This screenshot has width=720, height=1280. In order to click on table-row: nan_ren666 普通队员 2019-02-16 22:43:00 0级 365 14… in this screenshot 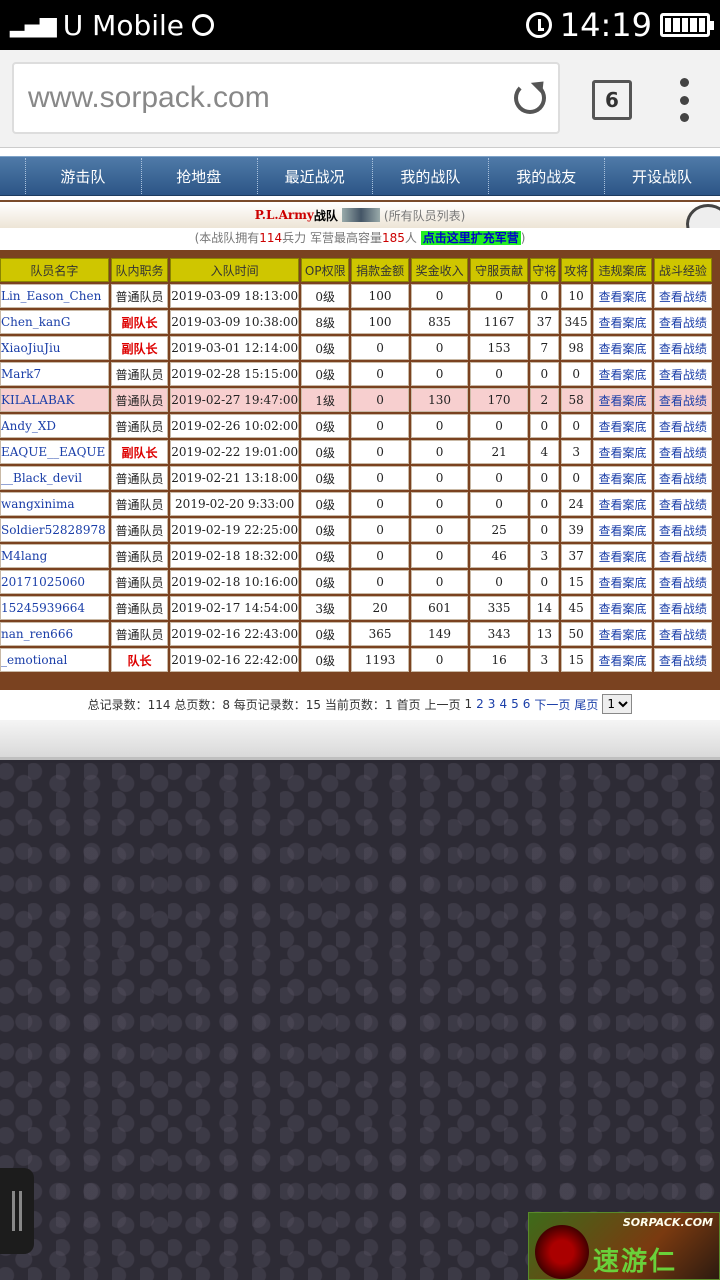, I will do `click(356, 634)`.